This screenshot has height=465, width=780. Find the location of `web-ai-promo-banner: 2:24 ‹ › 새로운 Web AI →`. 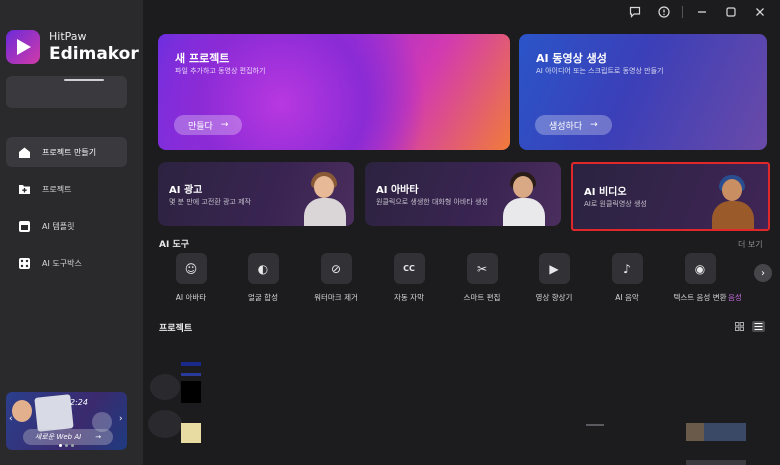

web-ai-promo-banner: 2:24 ‹ › 새로운 Web AI → is located at coordinates (66, 421).